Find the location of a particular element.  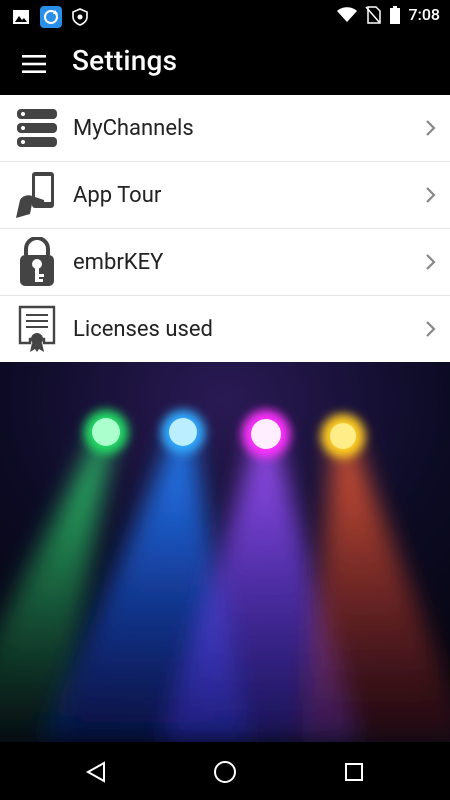

key-lock-icon is located at coordinates (37, 261).